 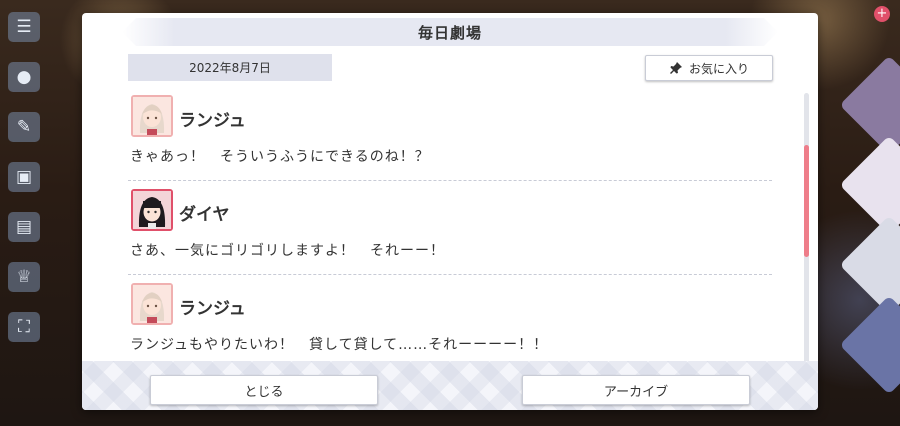 What do you see at coordinates (204, 215) in the screenshot?
I see `speaker-name: ダイヤ` at bounding box center [204, 215].